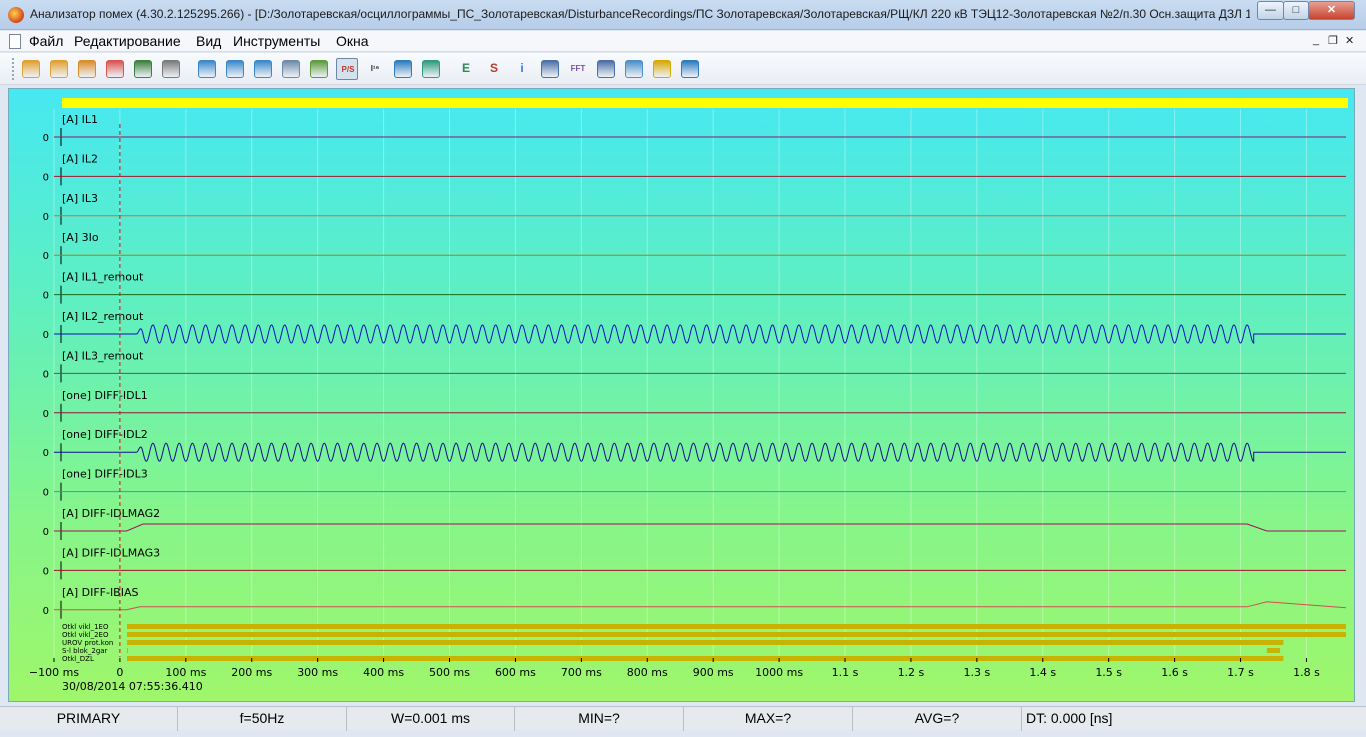 The height and width of the screenshot is (737, 1366). What do you see at coordinates (15, 41) in the screenshot?
I see `document-icon` at bounding box center [15, 41].